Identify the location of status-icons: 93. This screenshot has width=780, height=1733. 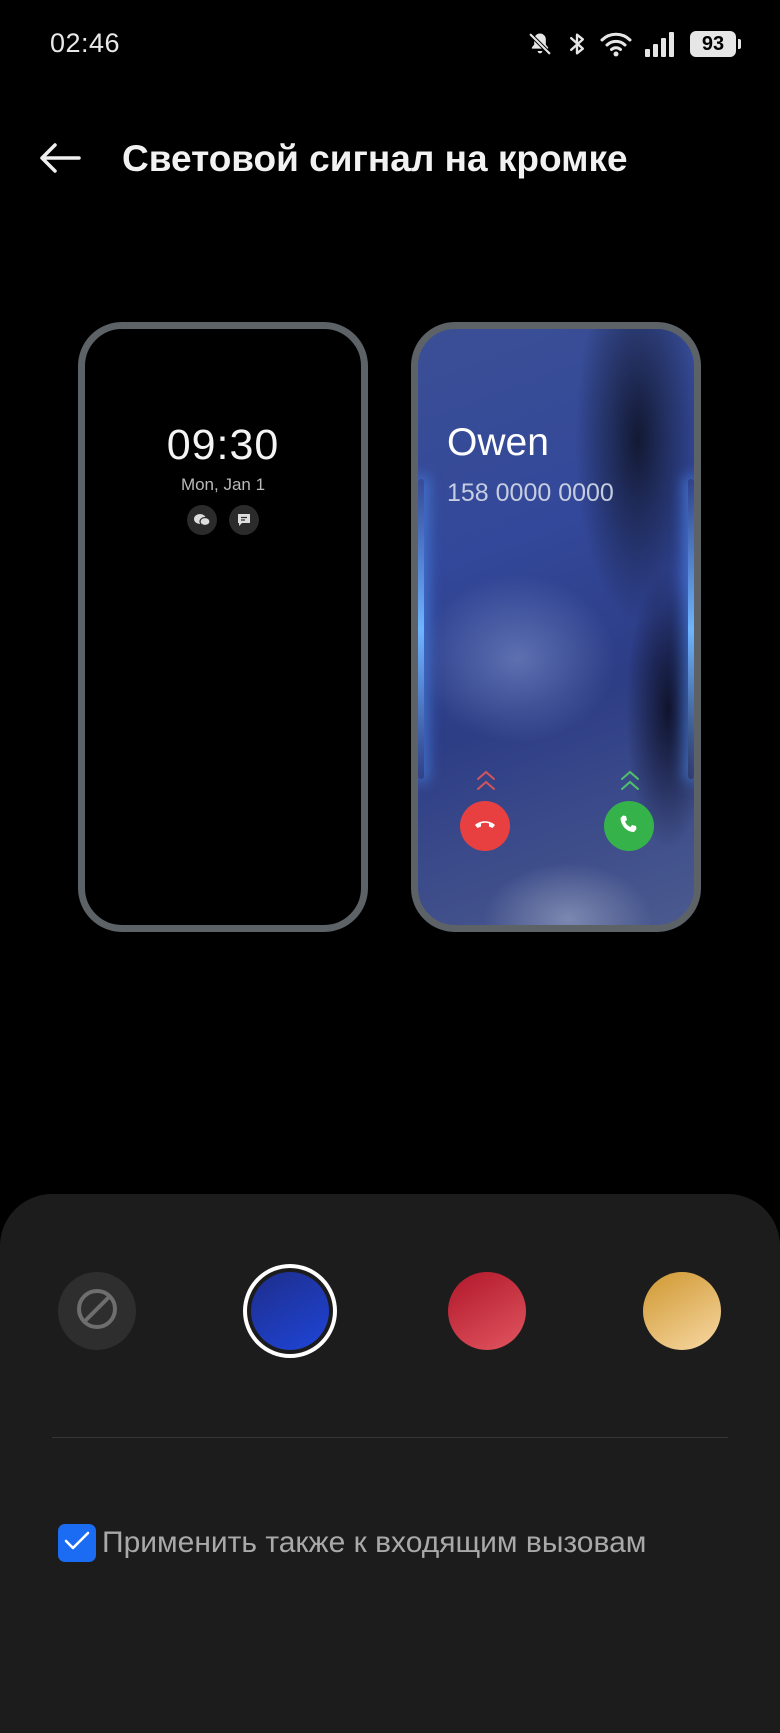
(633, 44).